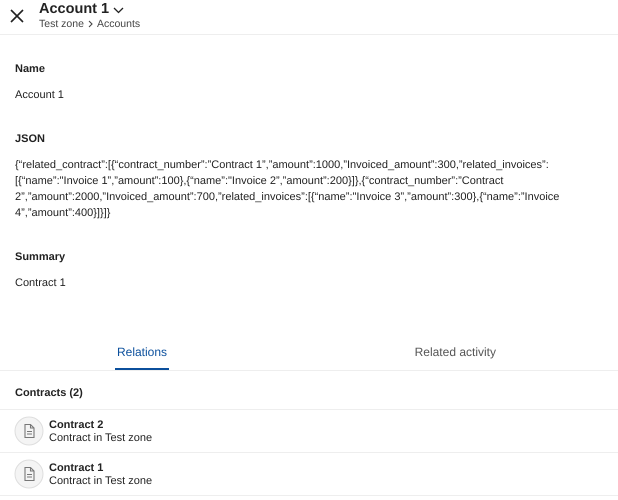  I want to click on tab: Related activity, so click(455, 354).